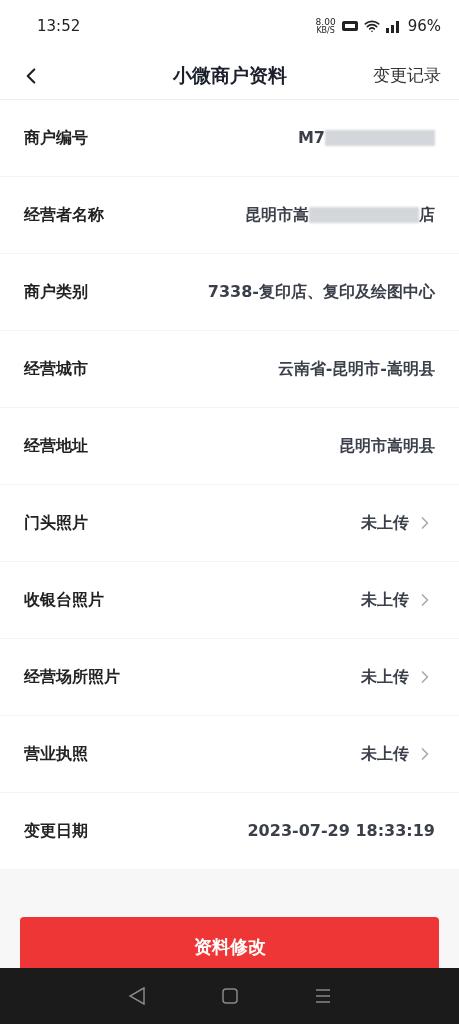  What do you see at coordinates (356, 369) in the screenshot?
I see `field-value: 云南省-昆明市-嵩明县` at bounding box center [356, 369].